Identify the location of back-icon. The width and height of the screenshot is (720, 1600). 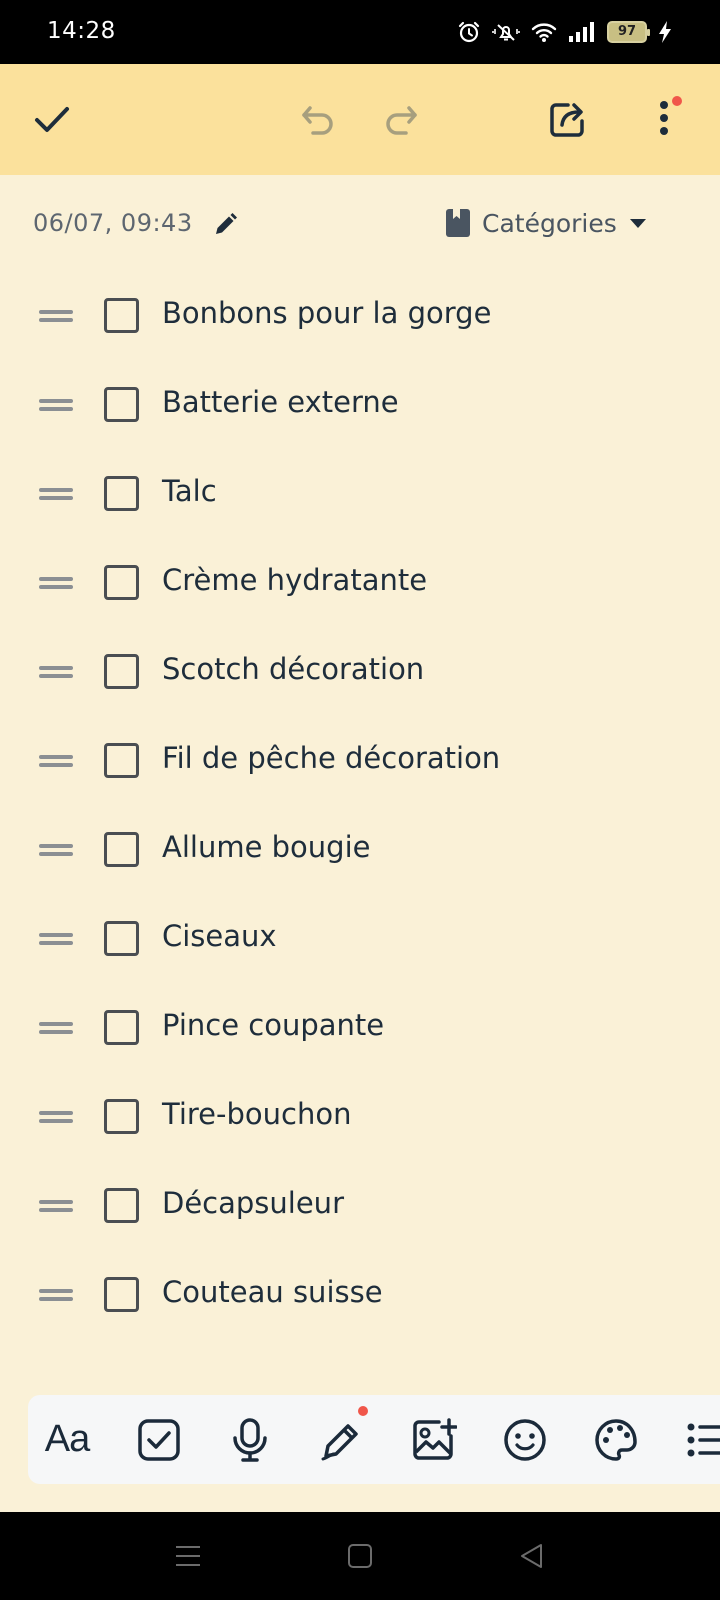
(531, 1556).